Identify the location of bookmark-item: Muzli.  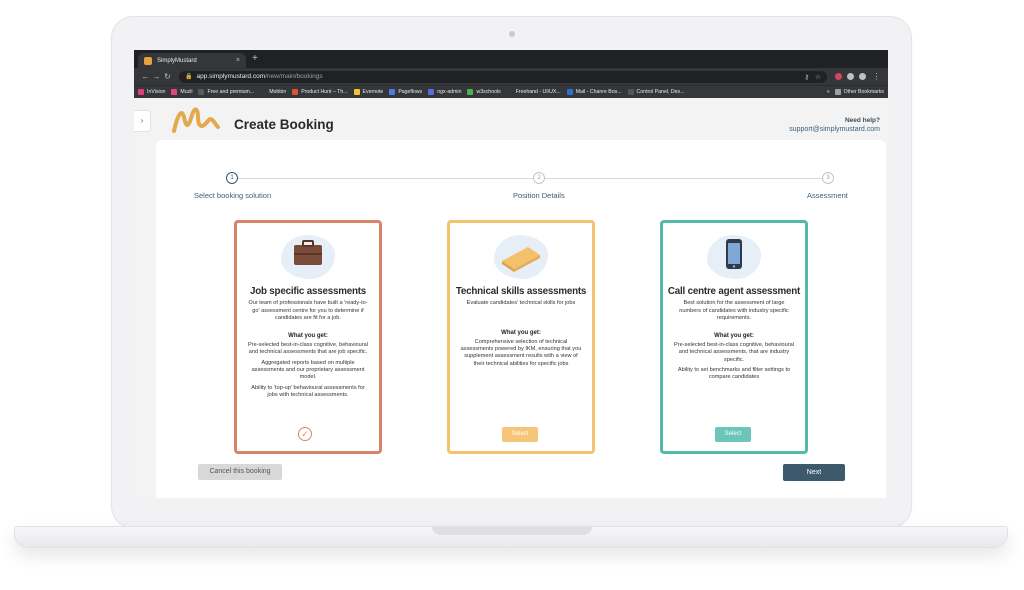
(181, 92).